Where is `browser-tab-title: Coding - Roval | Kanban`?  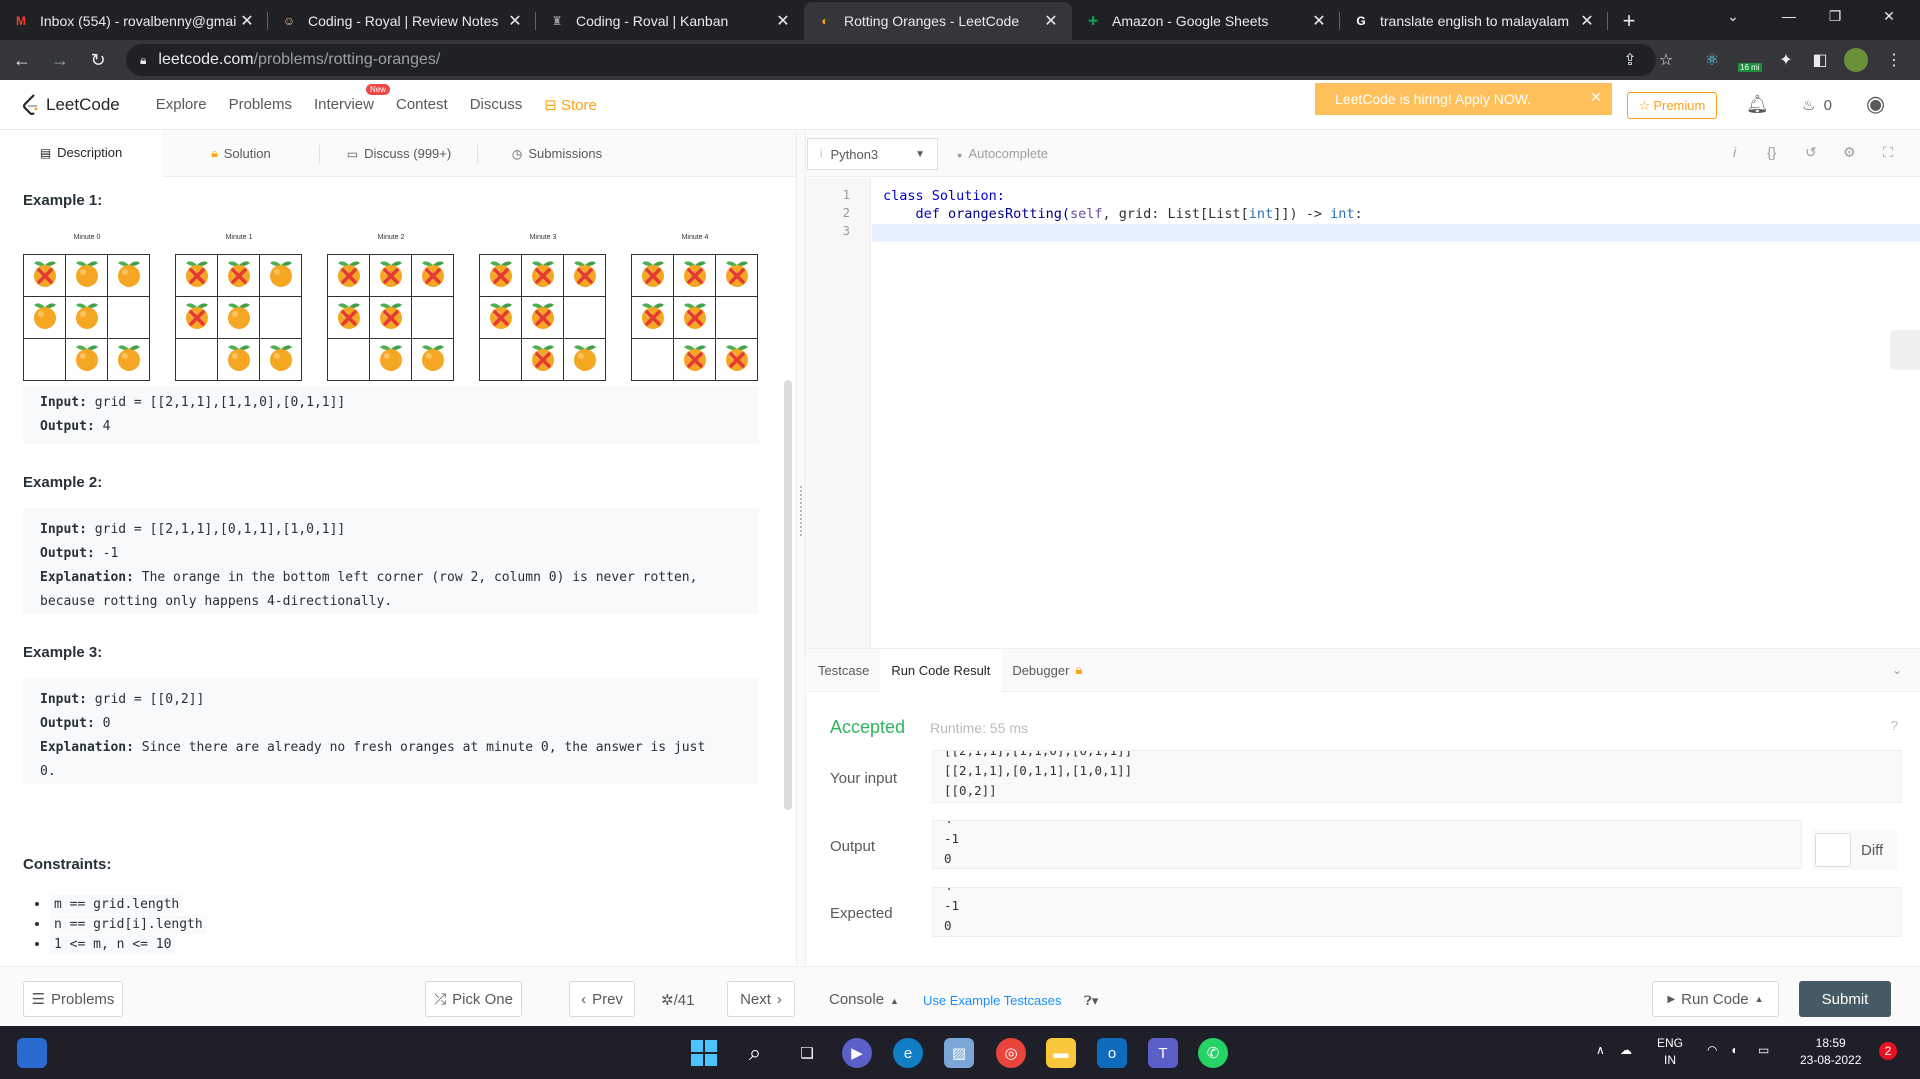
browser-tab-title: Coding - Roval | Kanban is located at coordinates (652, 21).